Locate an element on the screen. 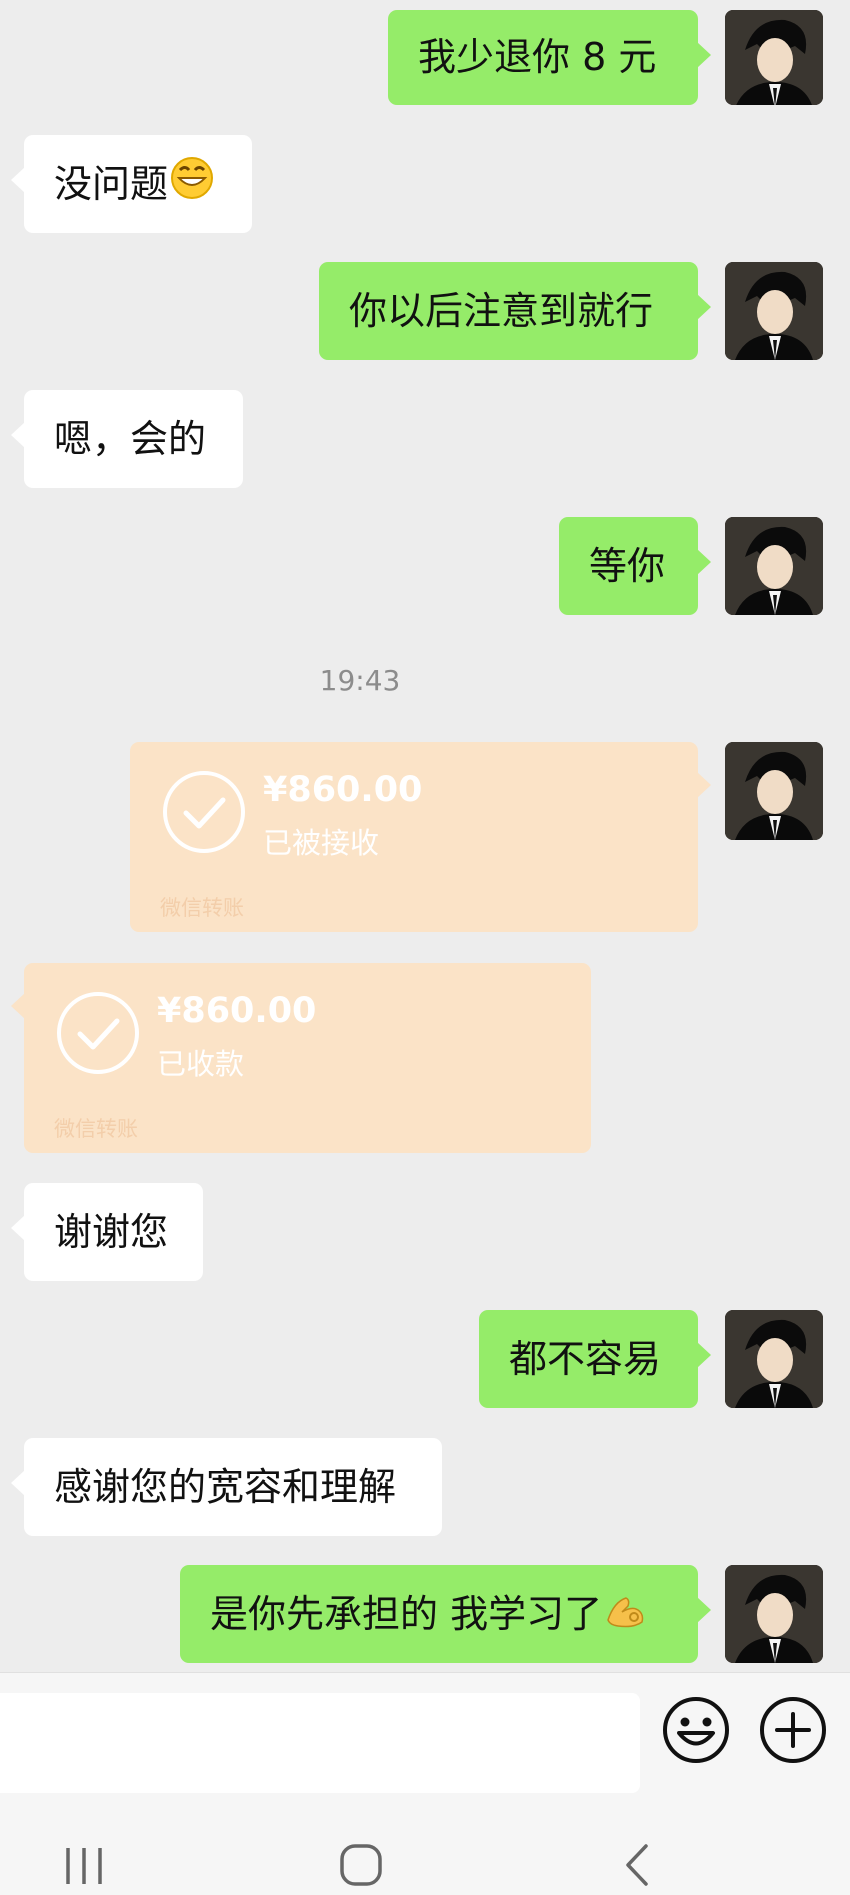  message-text: 嗯，会的 is located at coordinates (130, 439).